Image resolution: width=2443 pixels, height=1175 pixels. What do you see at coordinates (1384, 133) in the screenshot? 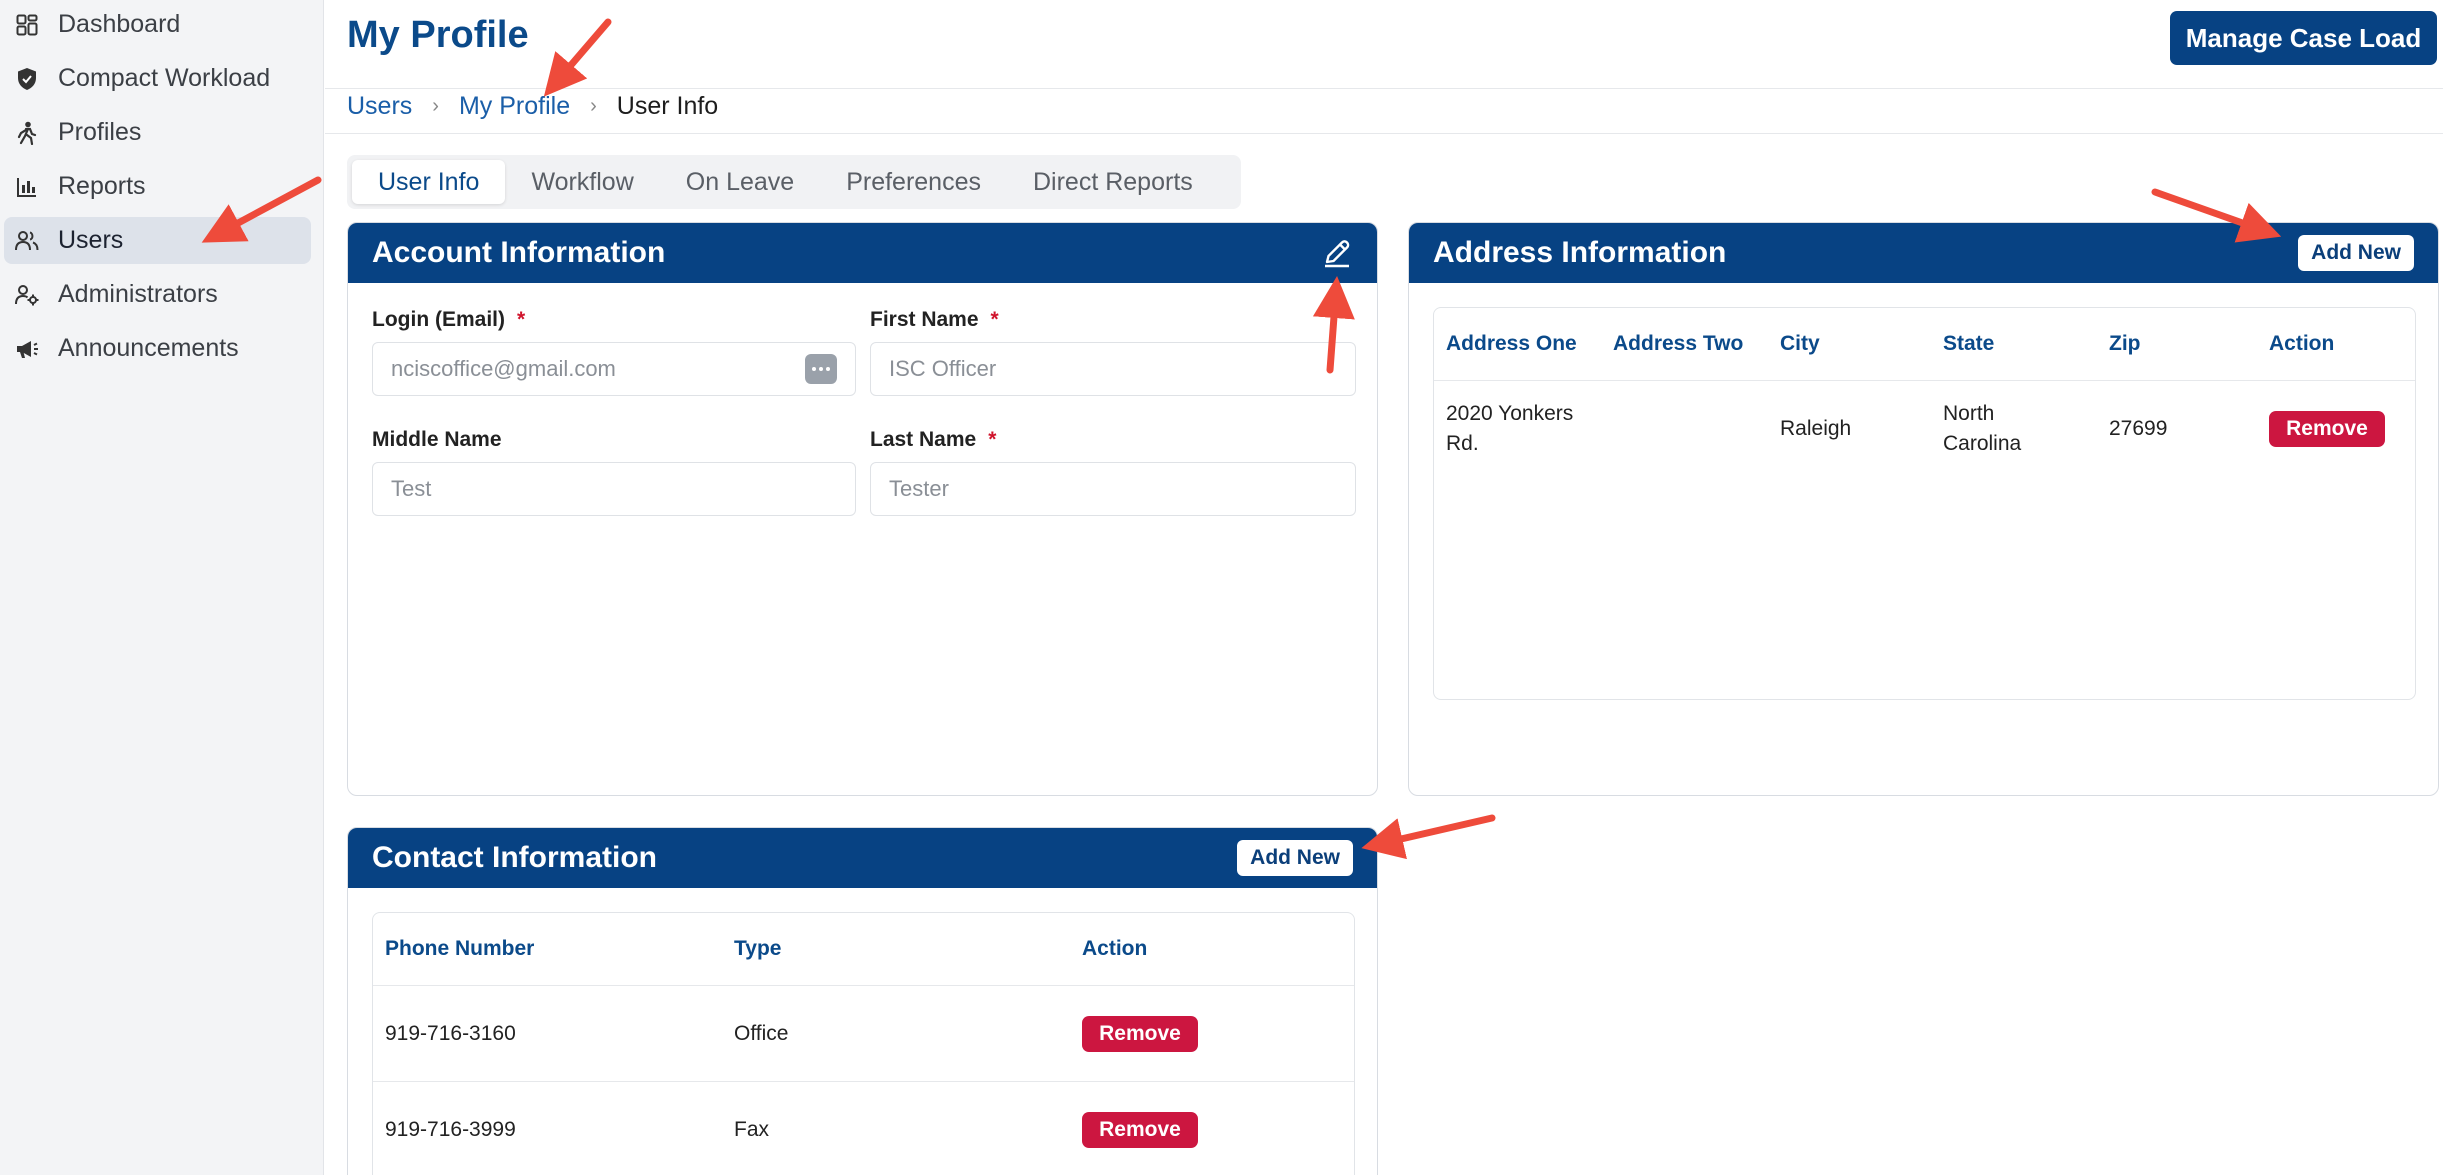
I see `breadcrumb-divider` at bounding box center [1384, 133].